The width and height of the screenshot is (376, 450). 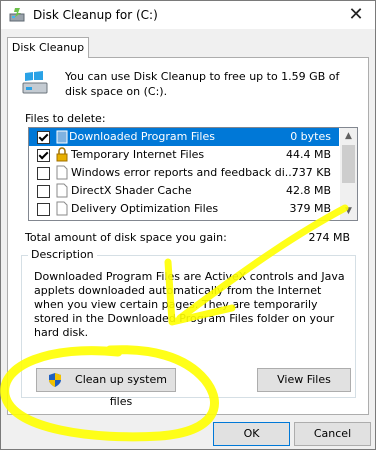 I want to click on file-name: DirectX Shader Cache, so click(x=131, y=190).